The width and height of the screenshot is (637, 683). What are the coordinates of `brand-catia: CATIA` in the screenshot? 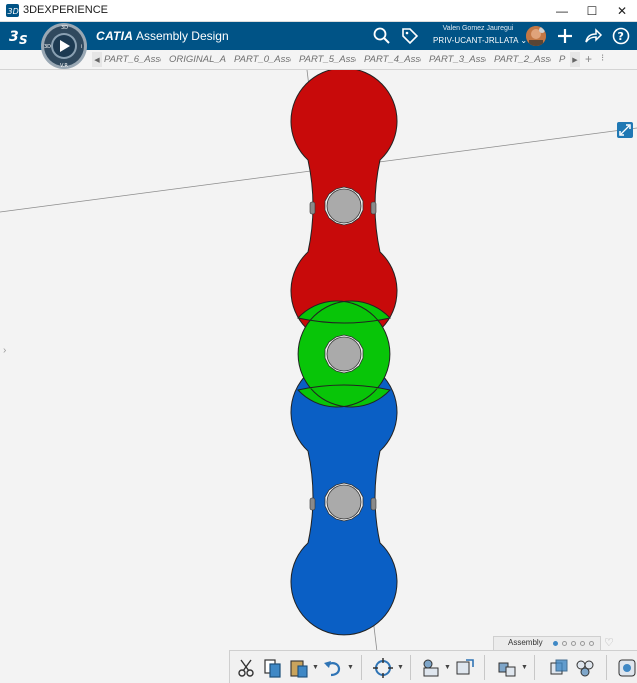 It's located at (115, 36).